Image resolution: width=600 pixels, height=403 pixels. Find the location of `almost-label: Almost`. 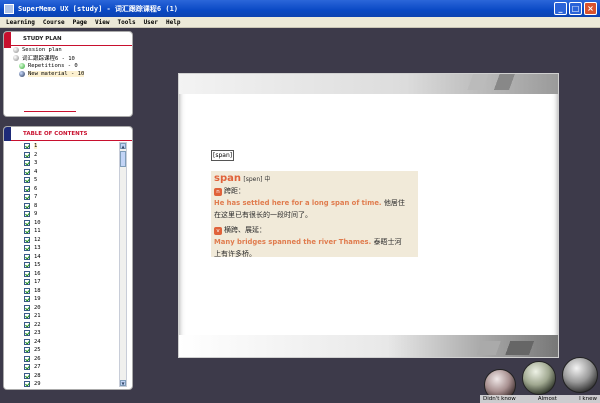

almost-label: Almost is located at coordinates (547, 399).